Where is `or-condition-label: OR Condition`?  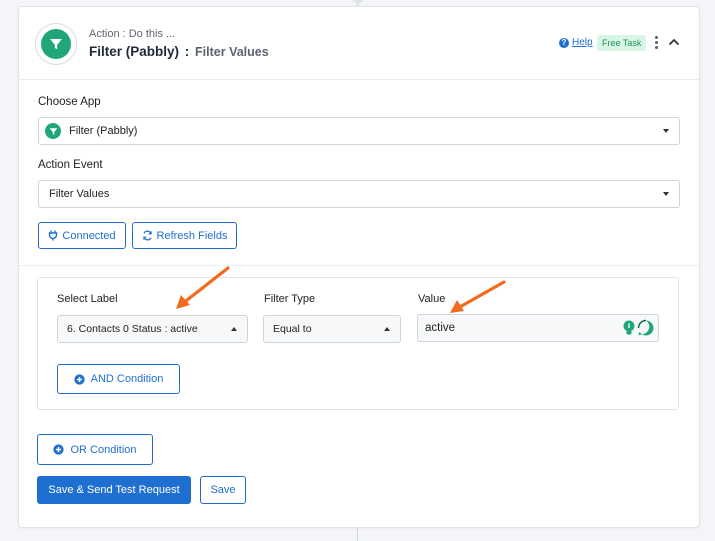 or-condition-label: OR Condition is located at coordinates (103, 449).